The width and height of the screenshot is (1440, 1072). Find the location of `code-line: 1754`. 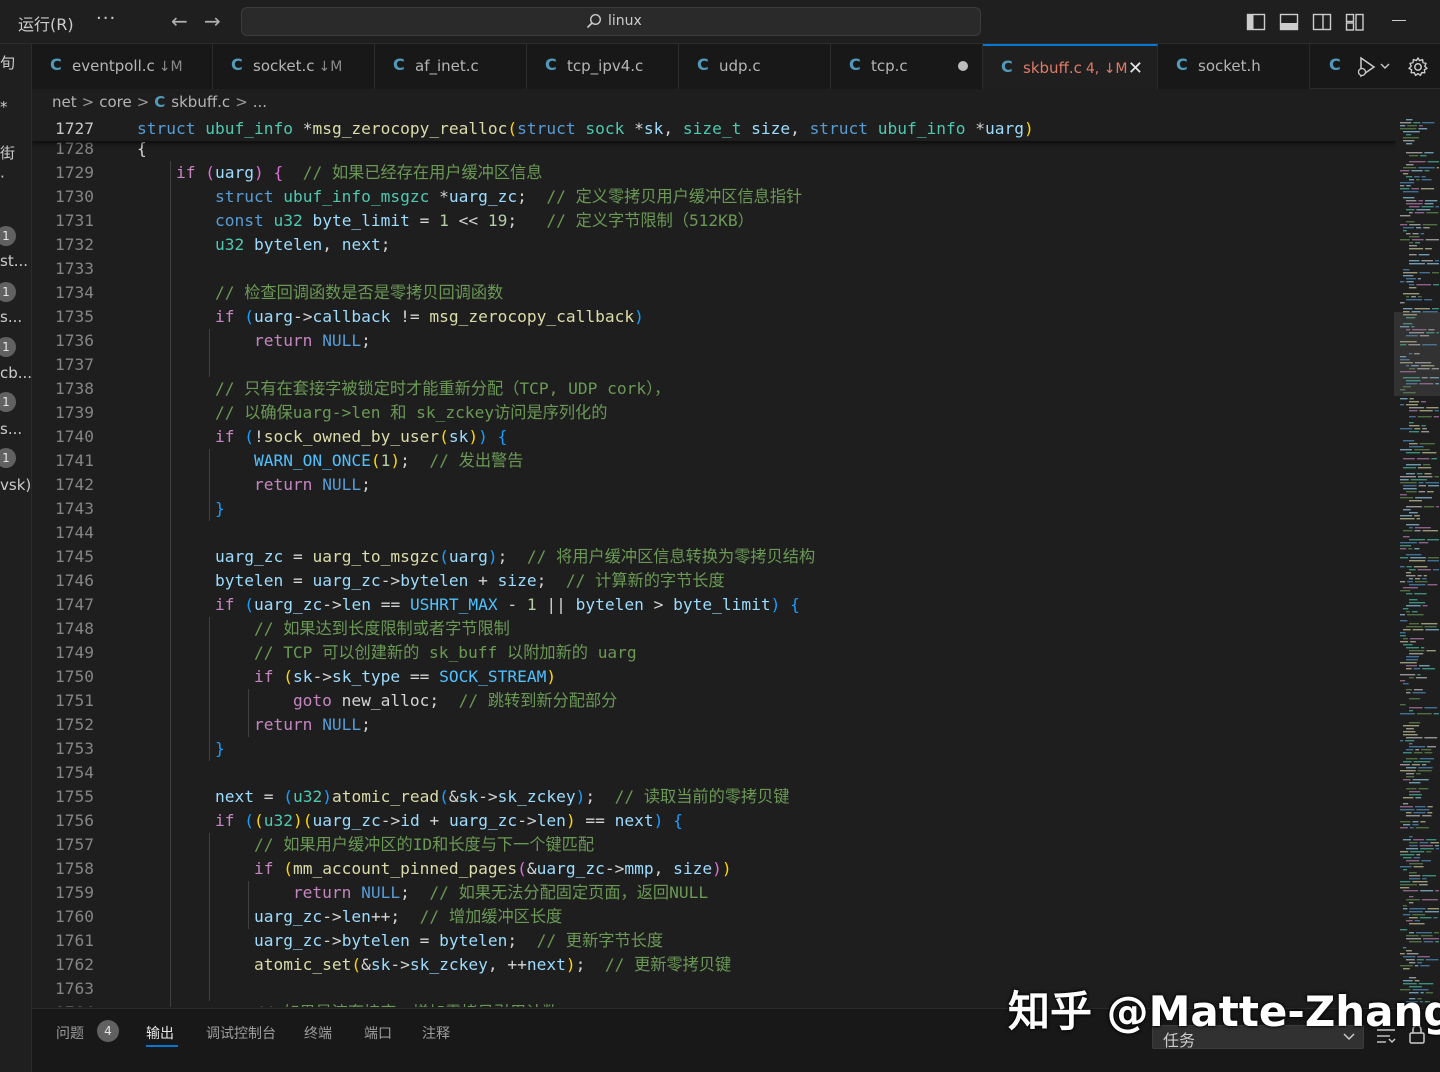

code-line: 1754 is located at coordinates (714, 773).